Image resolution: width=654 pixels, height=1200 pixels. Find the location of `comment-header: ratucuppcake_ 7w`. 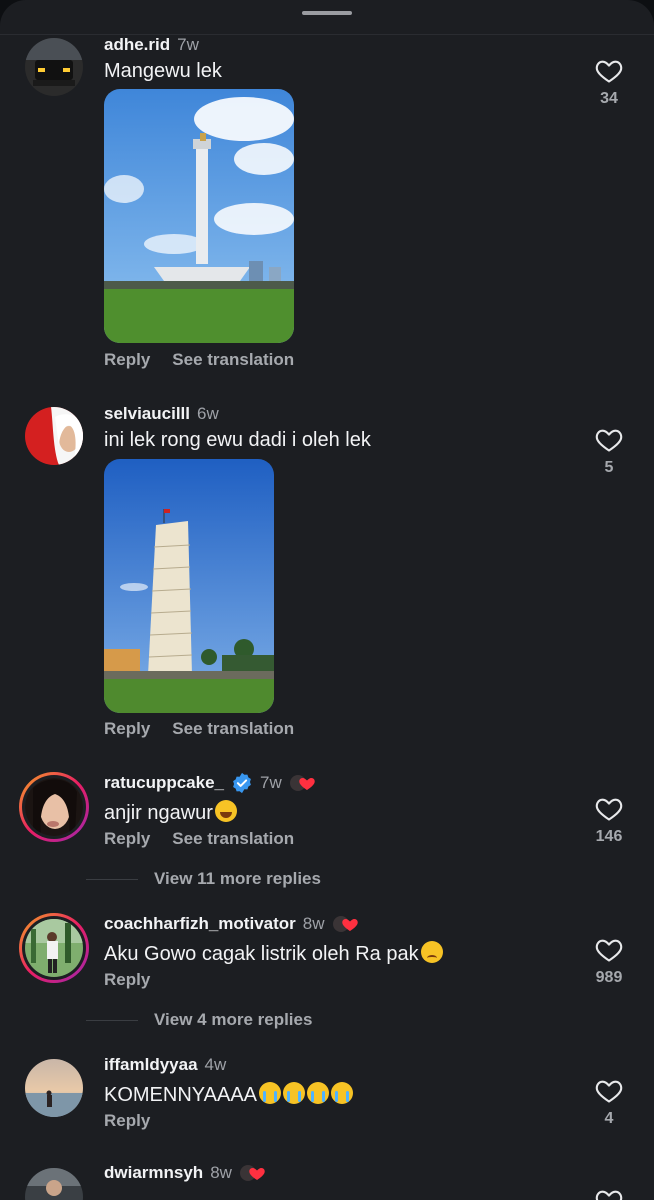

comment-header: ratucuppcake_ 7w is located at coordinates (209, 783).